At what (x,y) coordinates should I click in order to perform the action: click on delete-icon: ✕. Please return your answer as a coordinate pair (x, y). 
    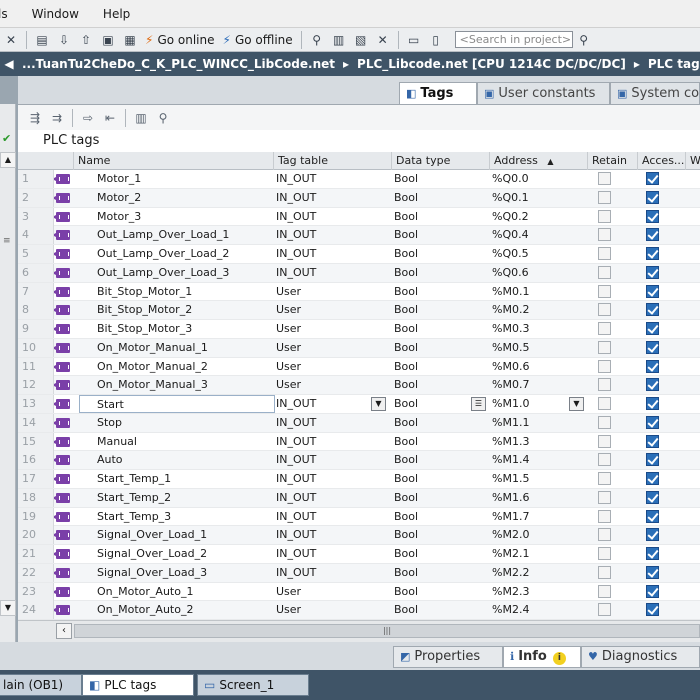
    Looking at the image, I should click on (11, 40).